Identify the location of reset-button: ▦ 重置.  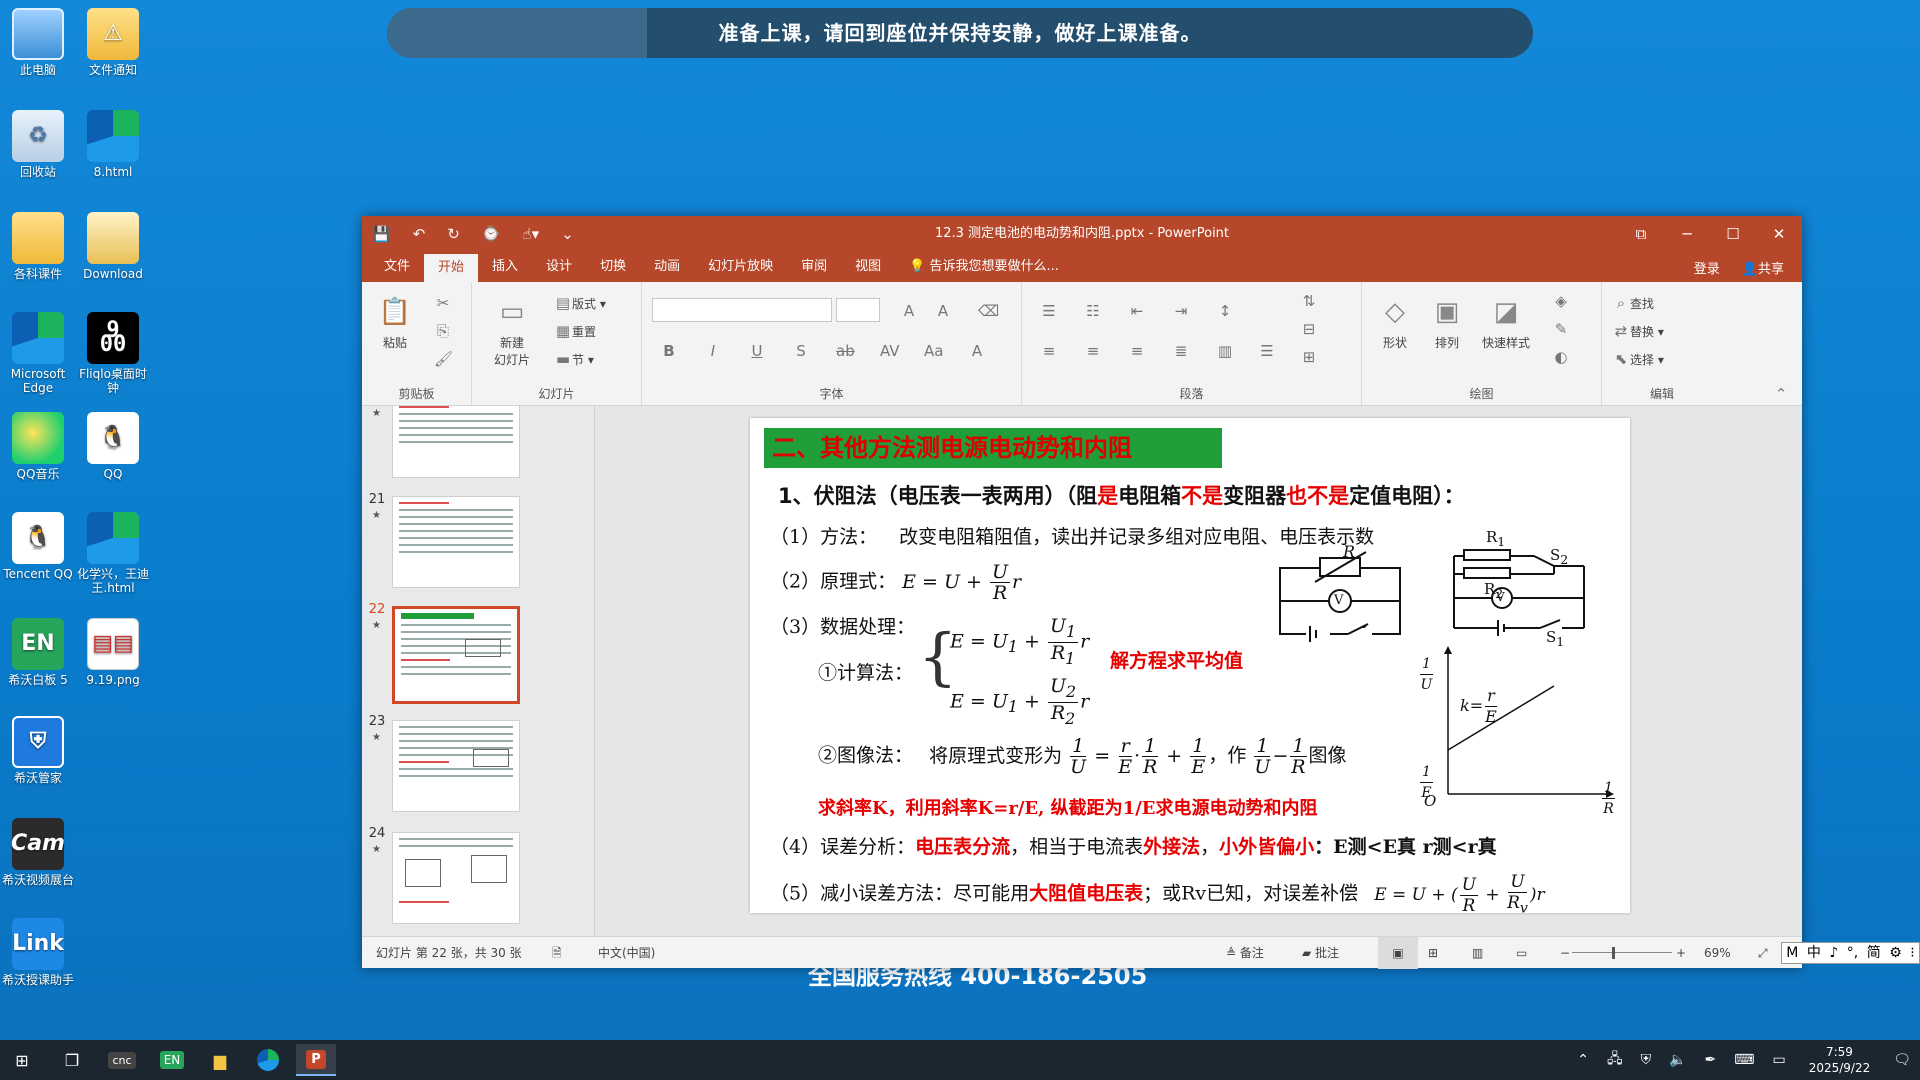
(575, 331).